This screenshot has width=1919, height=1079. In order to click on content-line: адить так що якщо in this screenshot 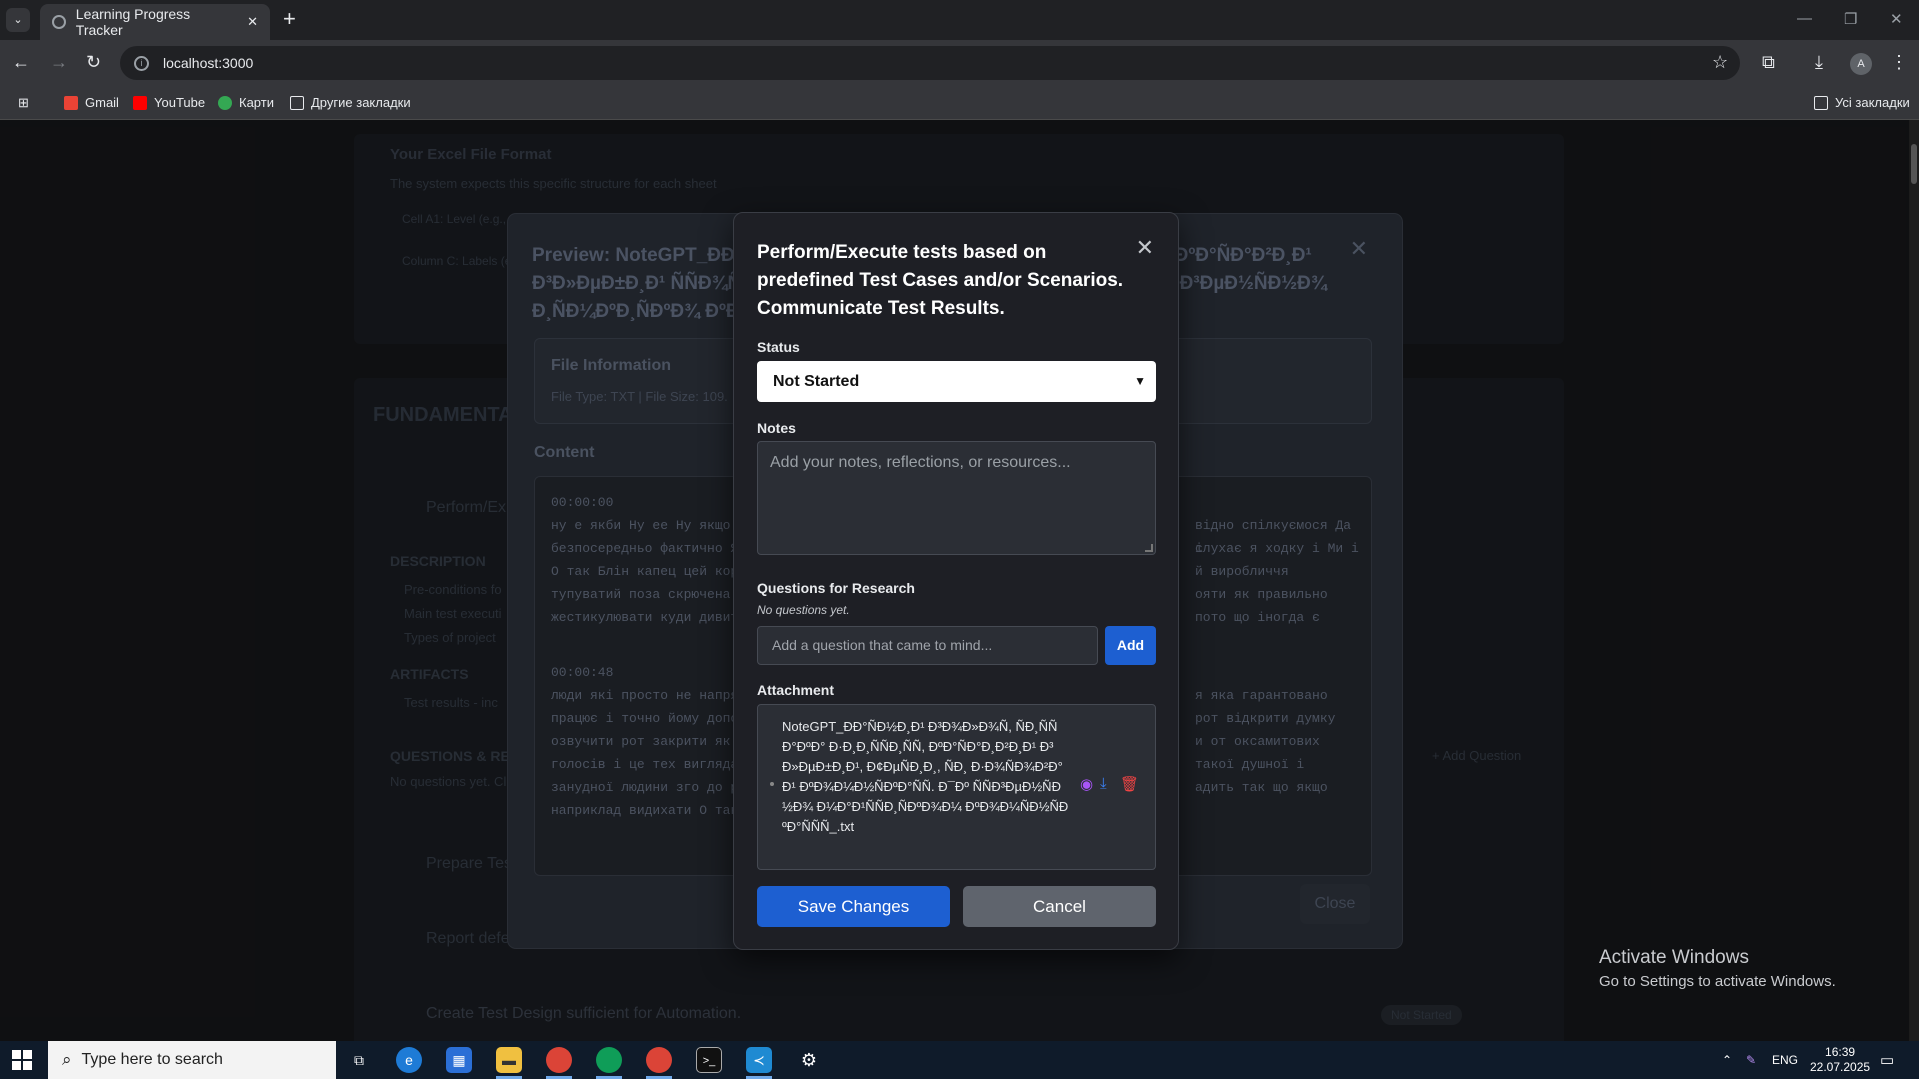, I will do `click(1261, 787)`.